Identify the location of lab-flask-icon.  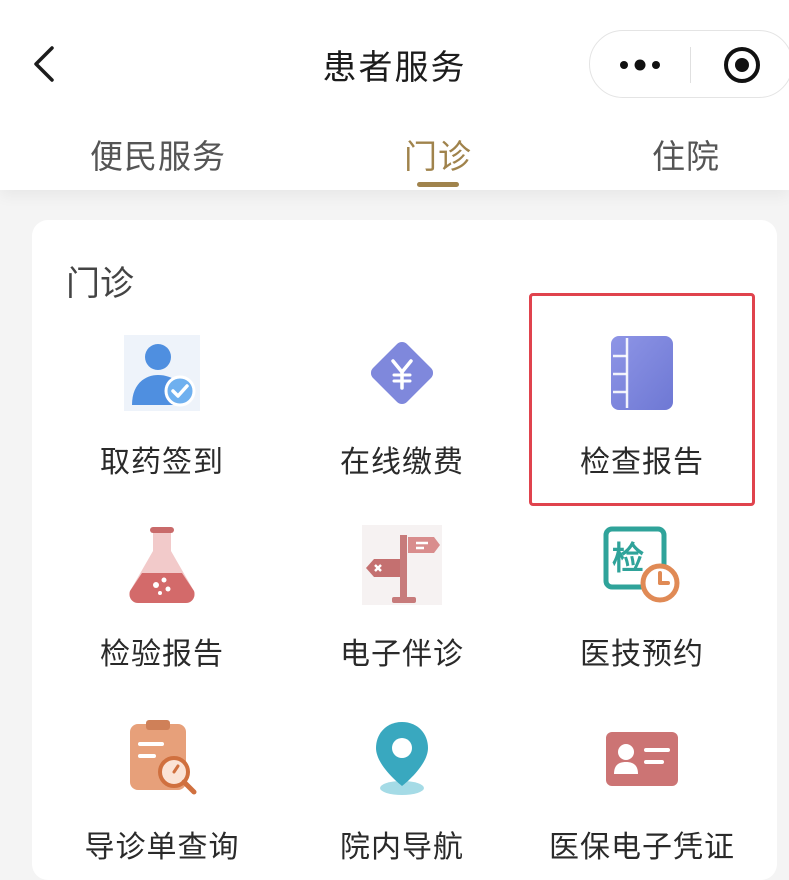
(162, 565).